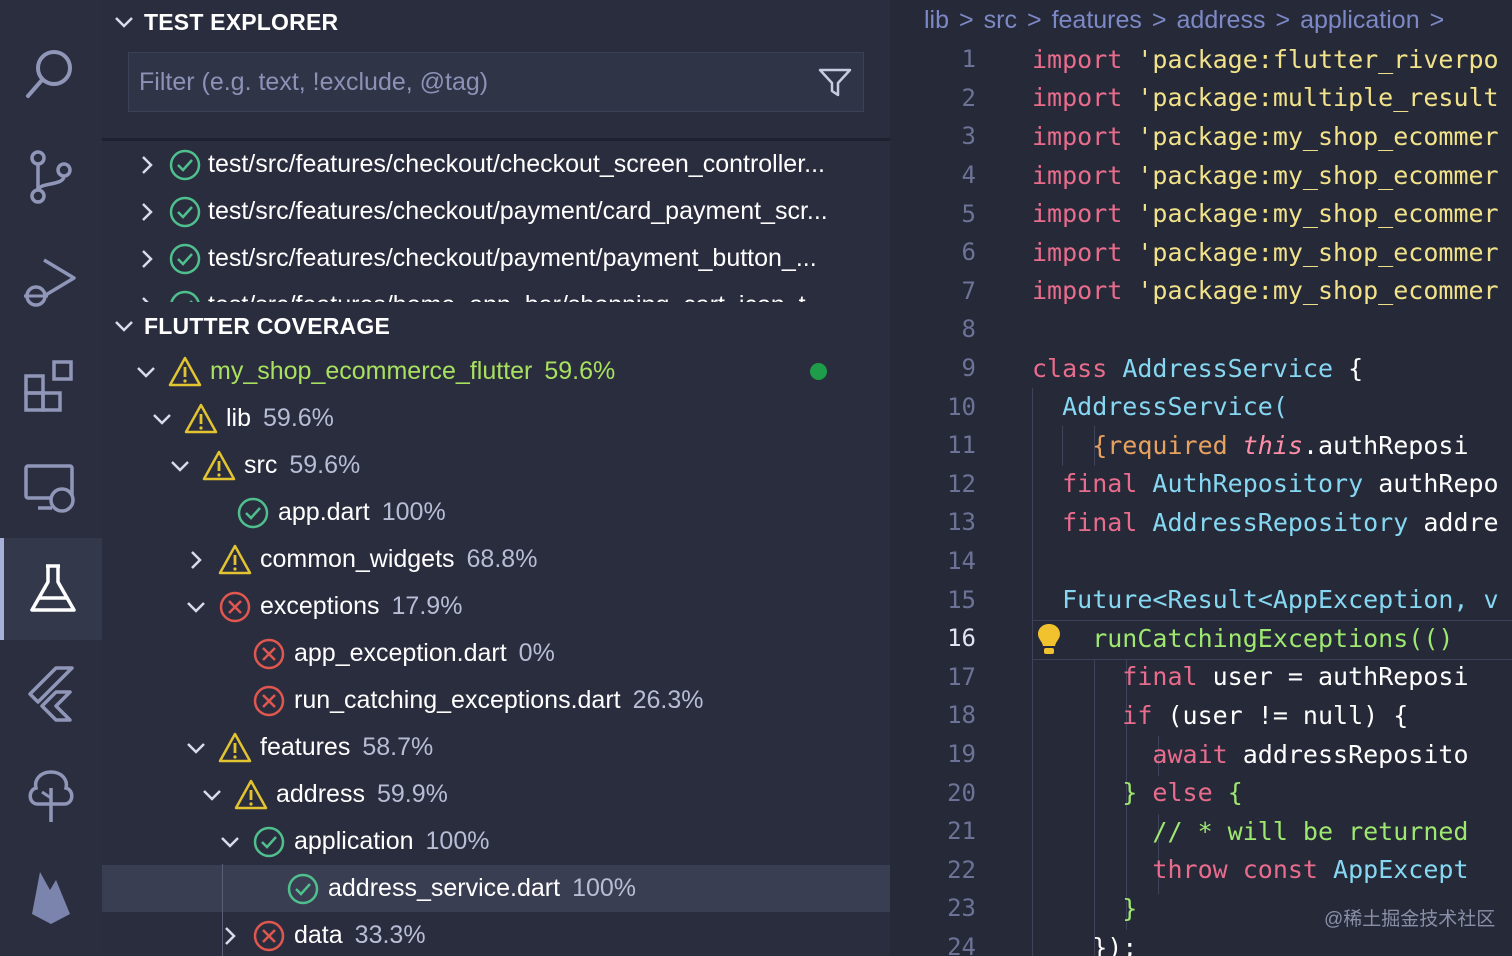  What do you see at coordinates (1201, 445) in the screenshot?
I see `code-line: 11 {required this.authReposi` at bounding box center [1201, 445].